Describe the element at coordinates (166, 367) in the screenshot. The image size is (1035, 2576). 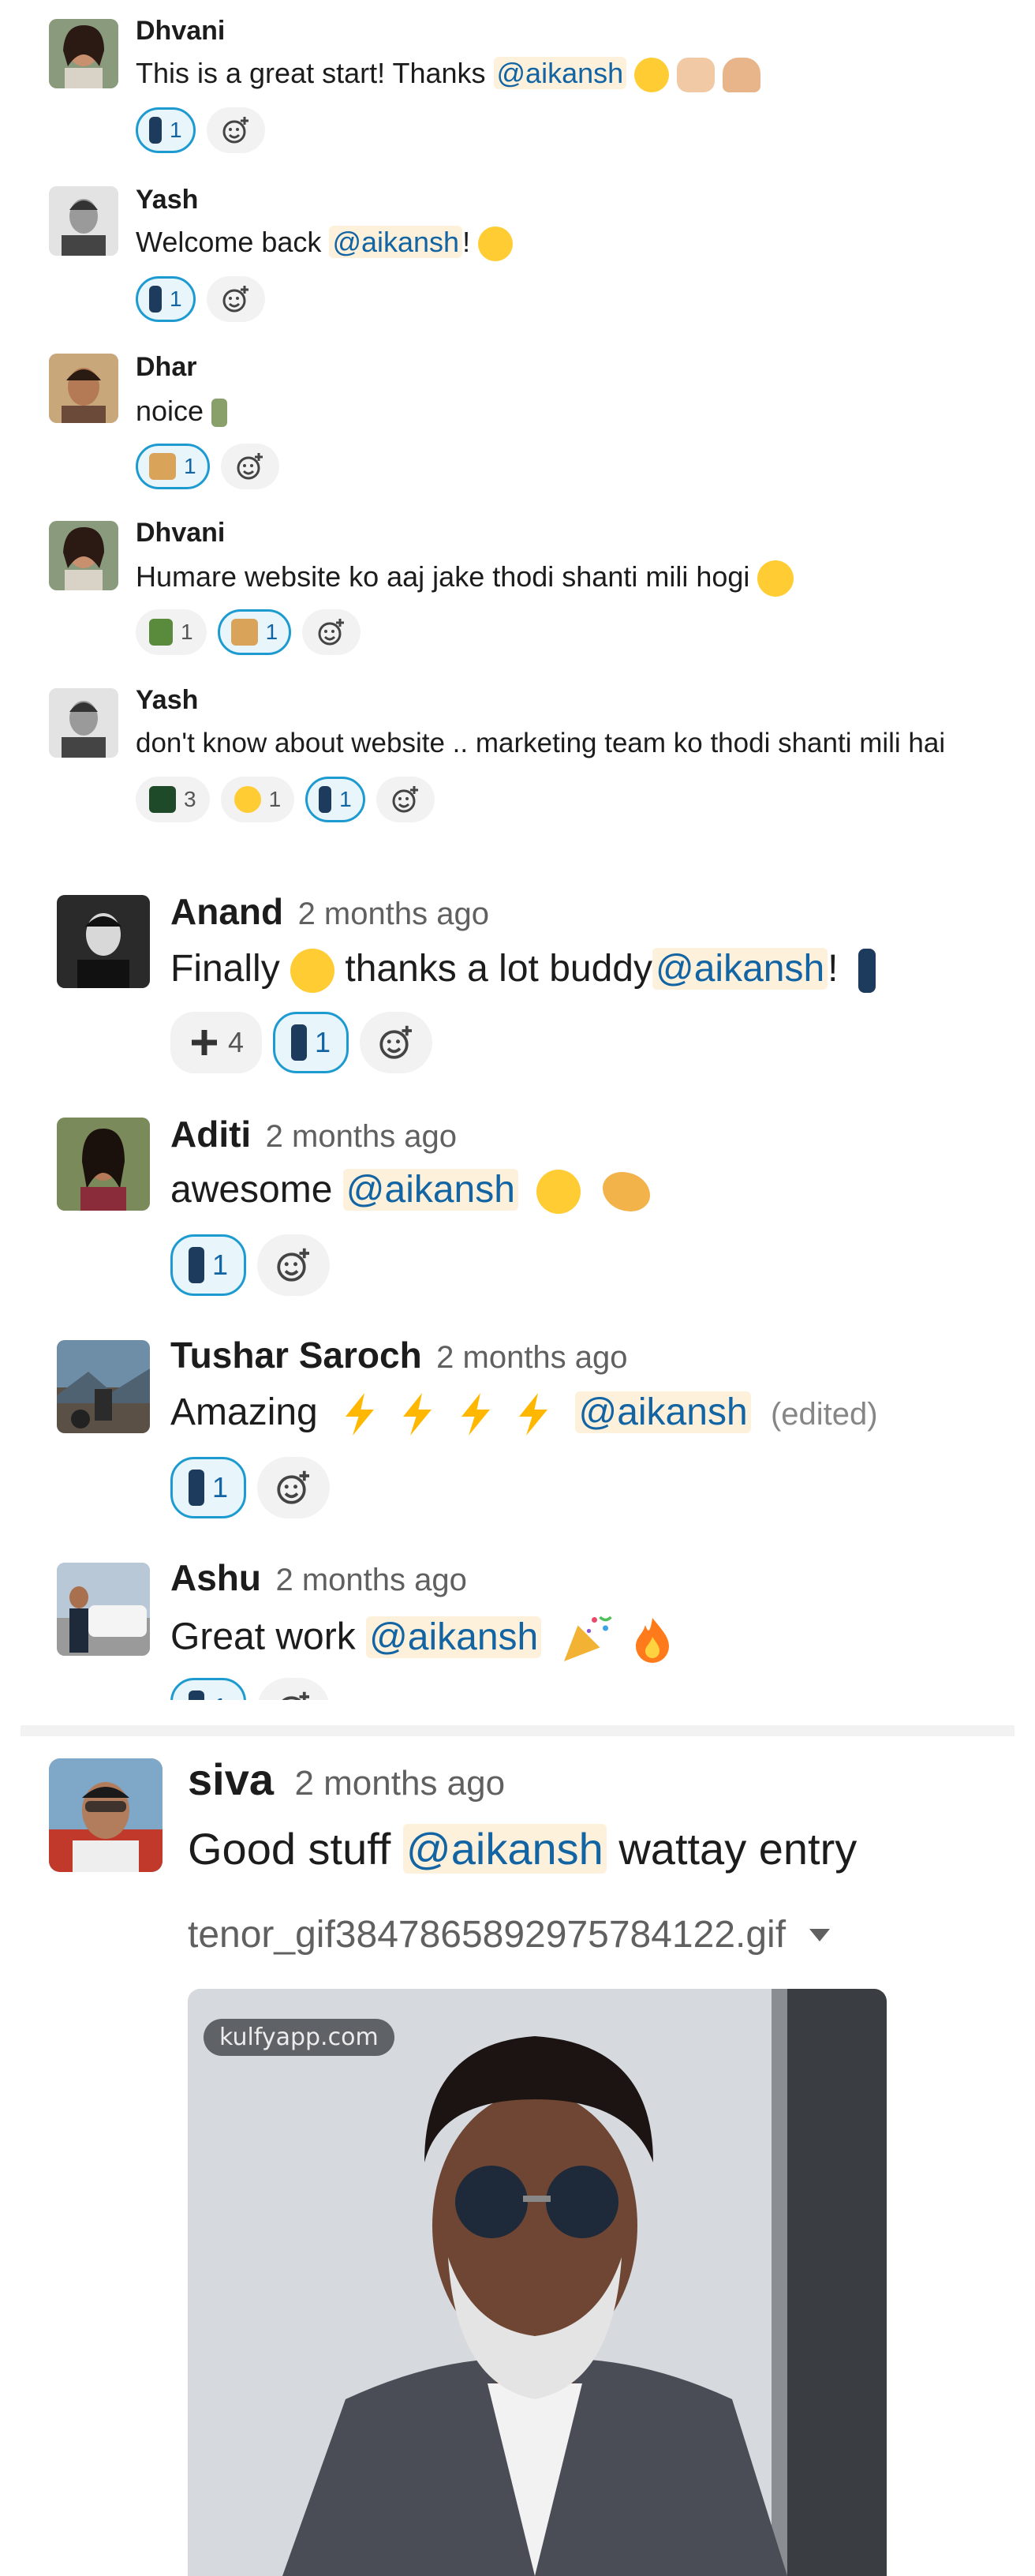
I see `author-name: Dhar` at that location.